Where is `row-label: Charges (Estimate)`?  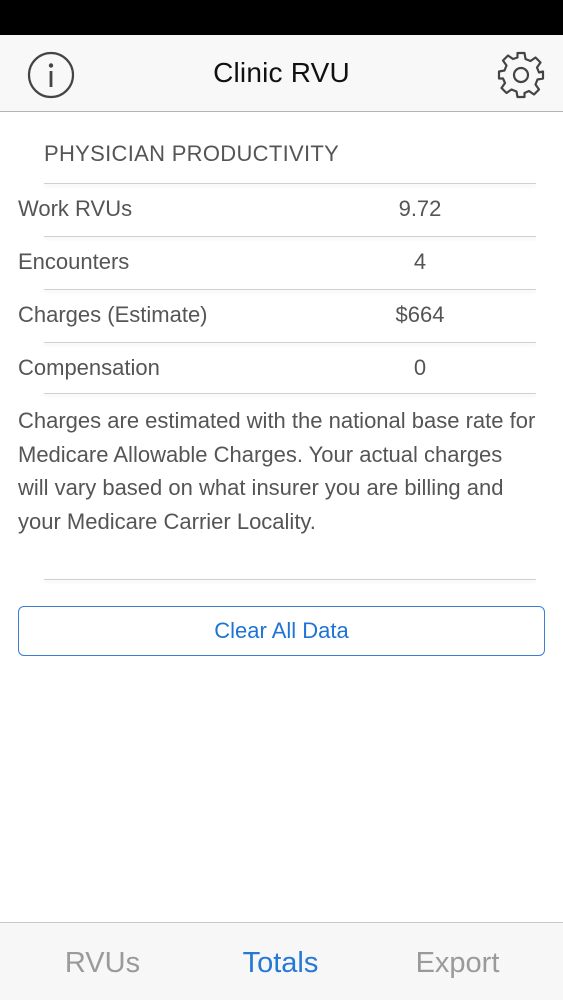 row-label: Charges (Estimate) is located at coordinates (113, 314).